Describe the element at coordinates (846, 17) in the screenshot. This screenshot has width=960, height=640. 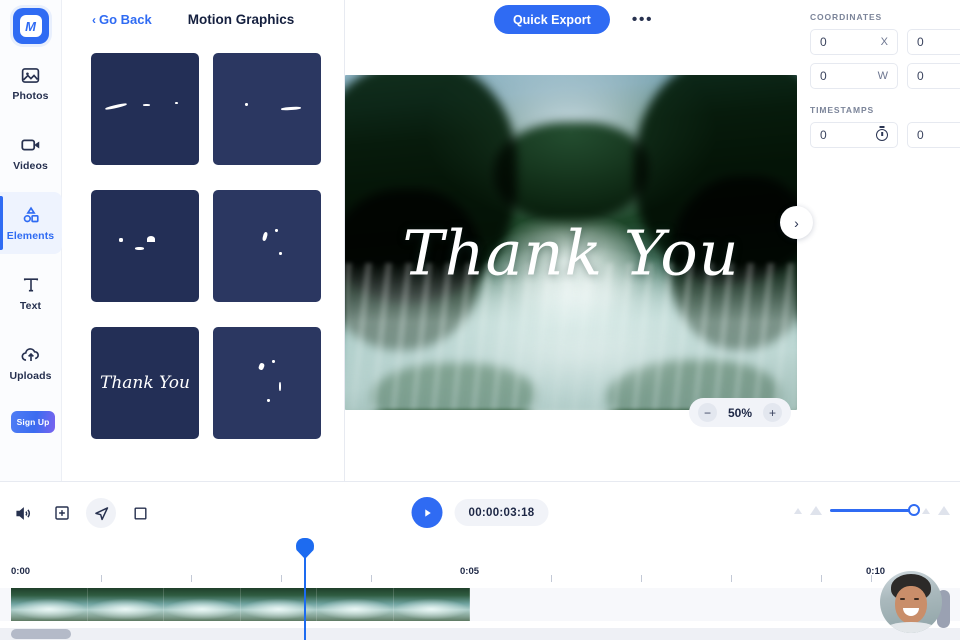
I see `coordinates-label: COORDINATES` at that location.